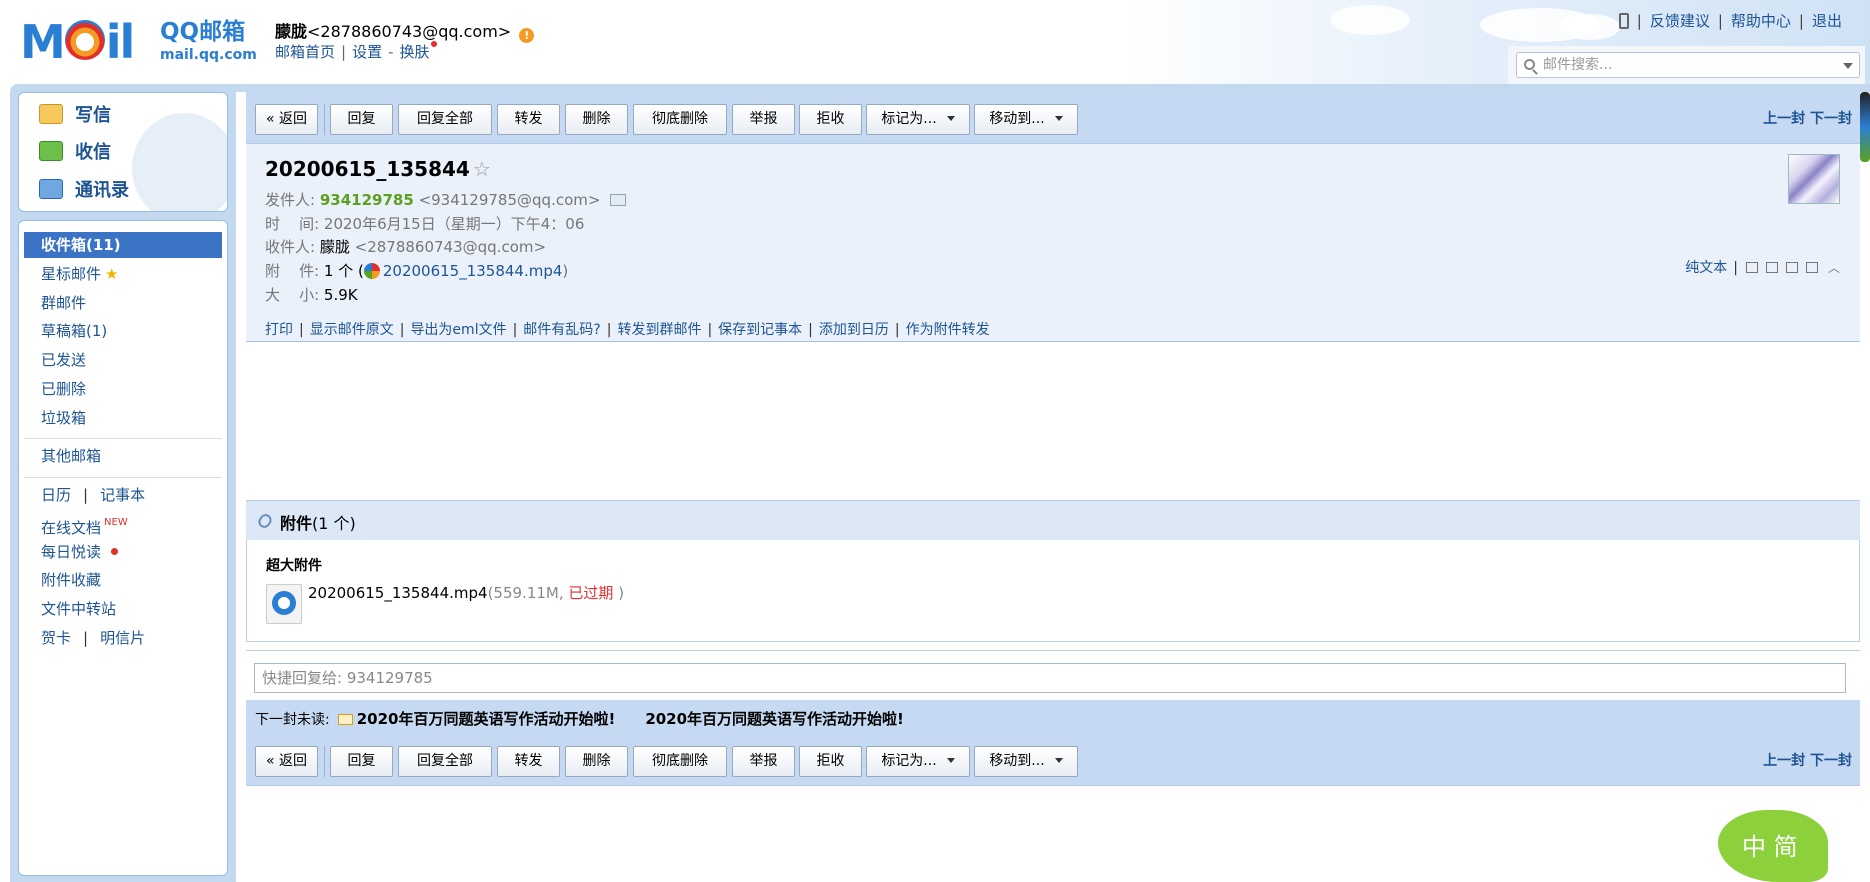 This screenshot has width=1870, height=882. What do you see at coordinates (1050, 678) in the screenshot?
I see `quick-reply-input: 快捷回复给: 934129785` at bounding box center [1050, 678].